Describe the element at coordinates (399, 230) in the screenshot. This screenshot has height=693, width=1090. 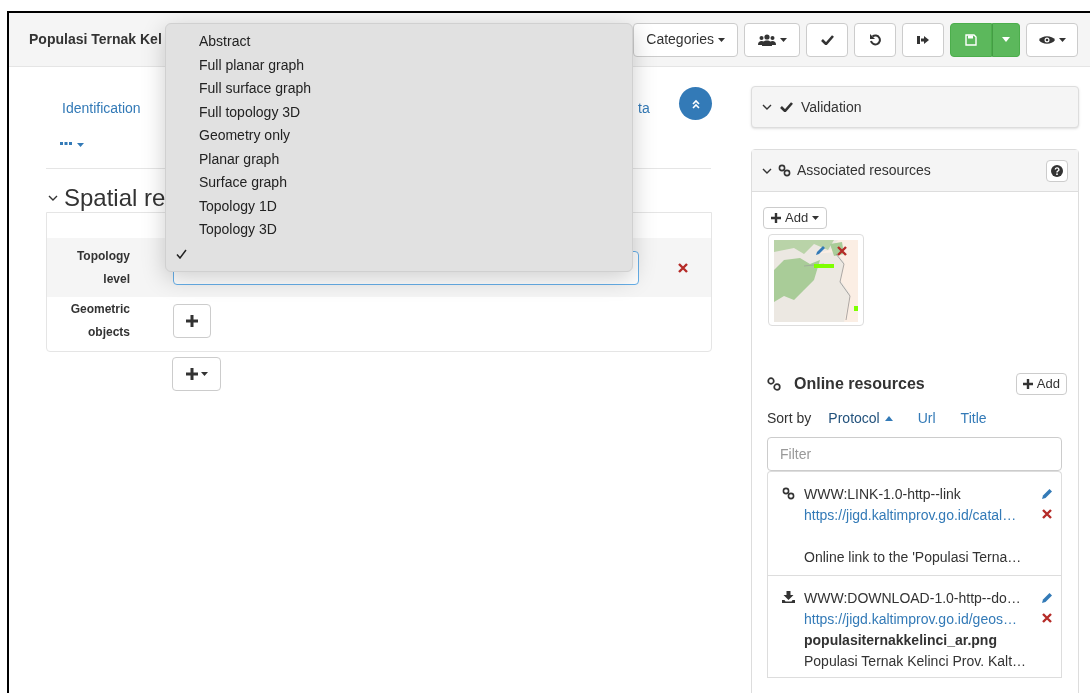
I see `menu-item: Topology 3D` at that location.